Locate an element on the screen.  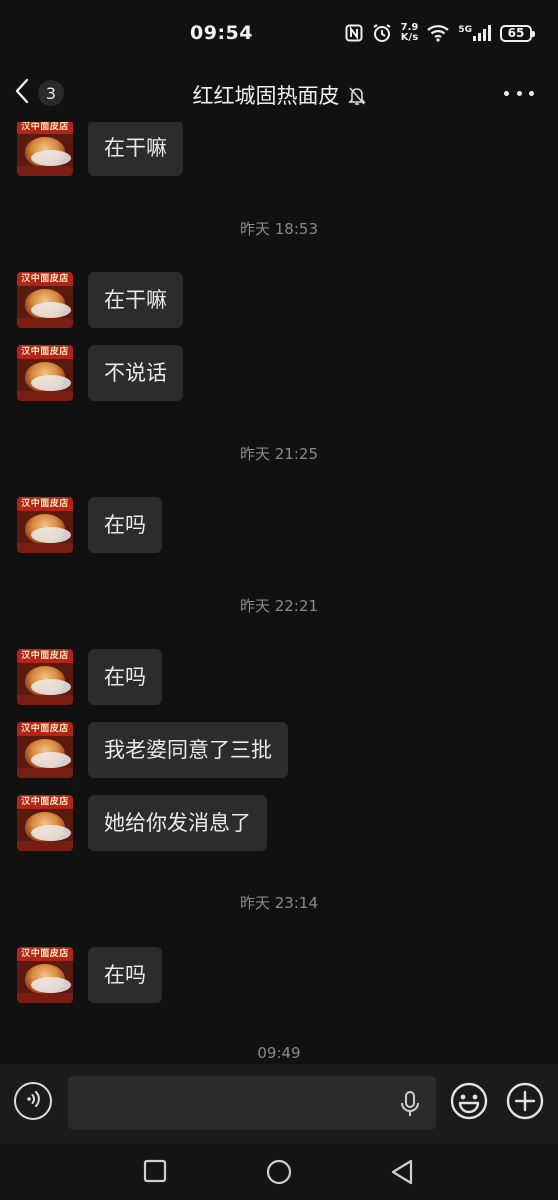
timestamp: 09:49 is located at coordinates (279, 1053).